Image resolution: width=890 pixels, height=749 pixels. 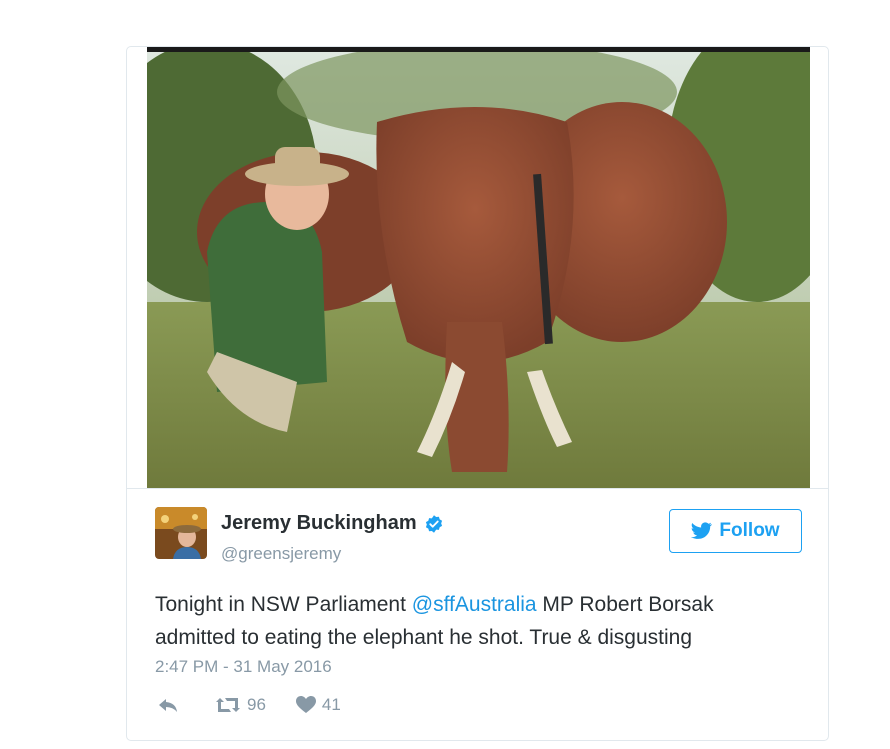 I want to click on follow-button: Follow, so click(x=735, y=531).